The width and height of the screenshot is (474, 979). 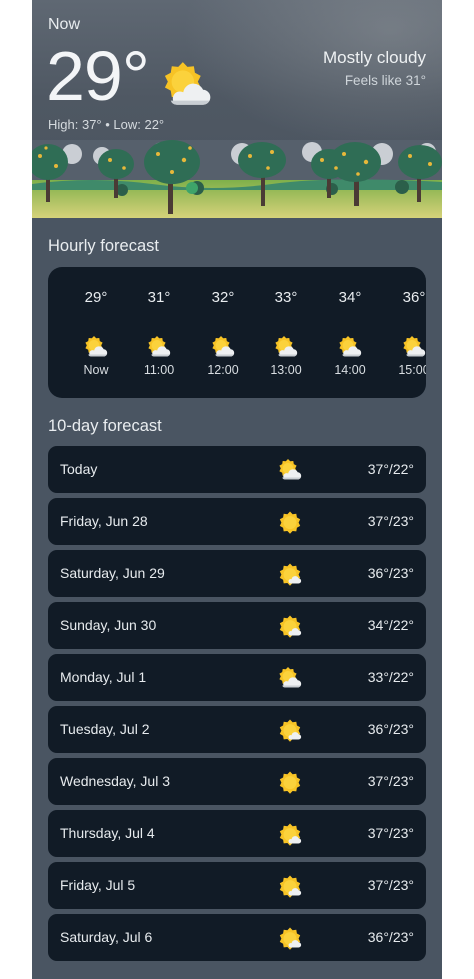 What do you see at coordinates (405, 332) in the screenshot?
I see `hourly-item: 36° 15:00` at bounding box center [405, 332].